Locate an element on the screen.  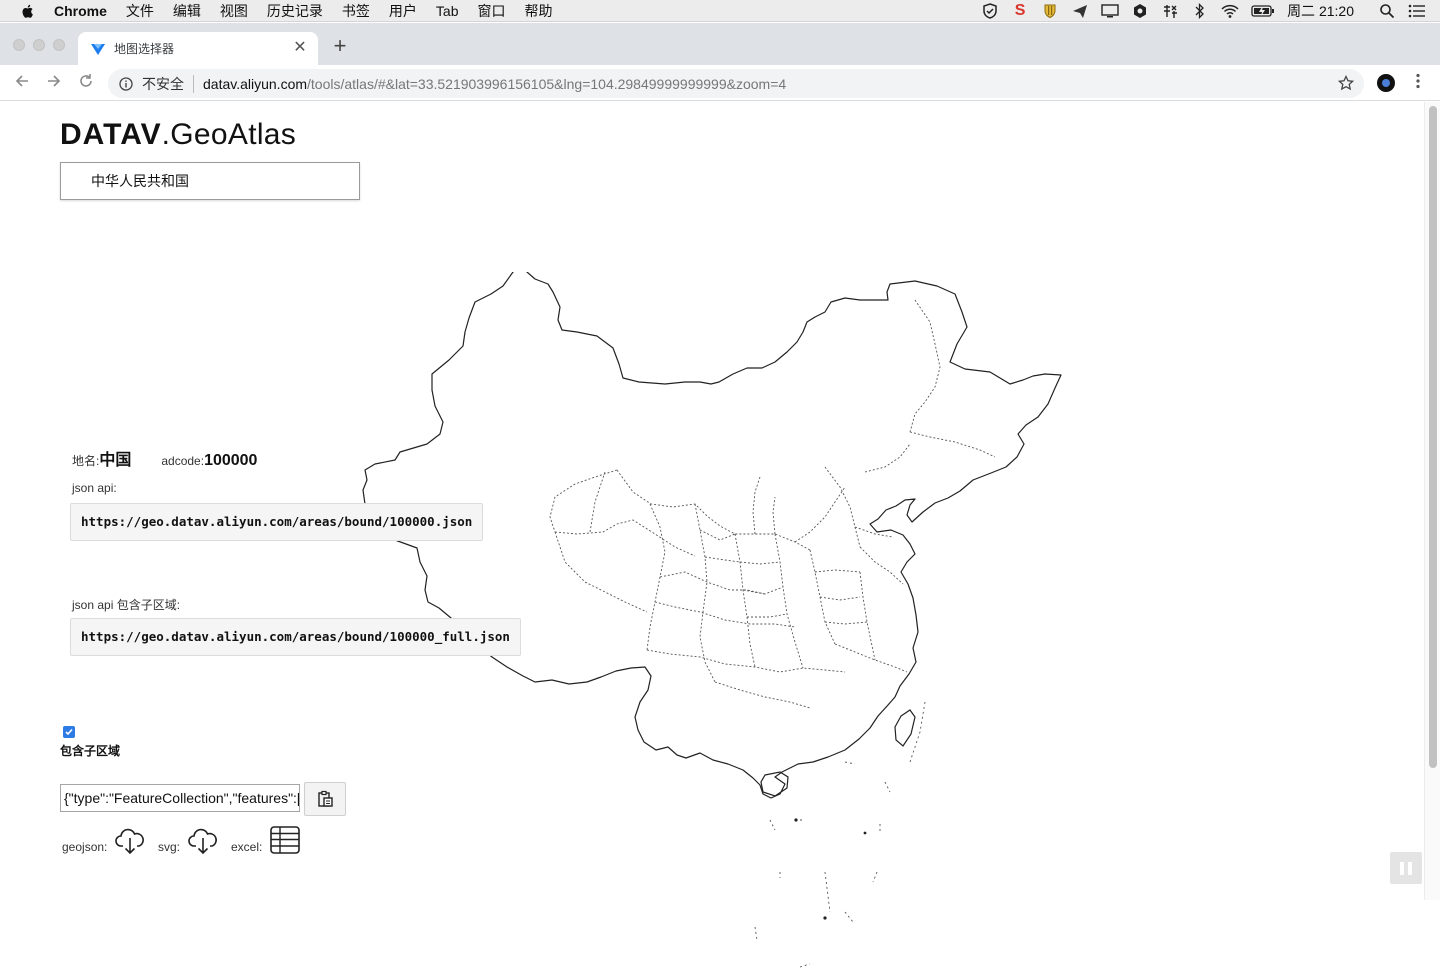
menu-app-name: Chrome is located at coordinates (80, 11).